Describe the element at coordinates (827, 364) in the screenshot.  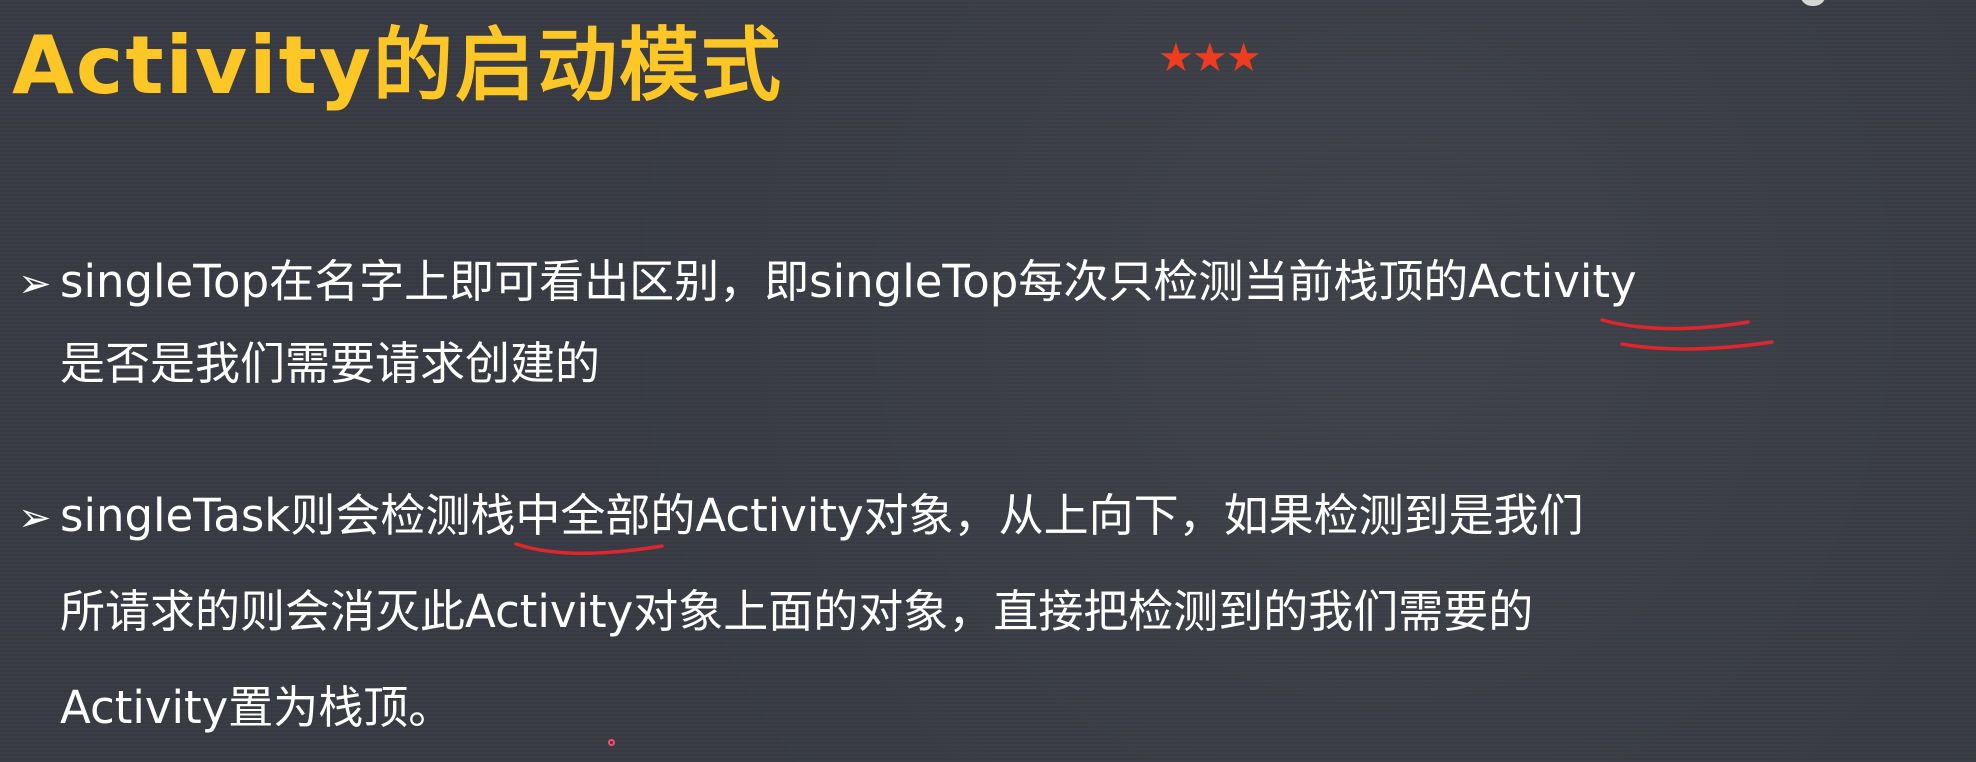
I see `bullet-1-line-2: 是否是我们需要请求创建的` at that location.